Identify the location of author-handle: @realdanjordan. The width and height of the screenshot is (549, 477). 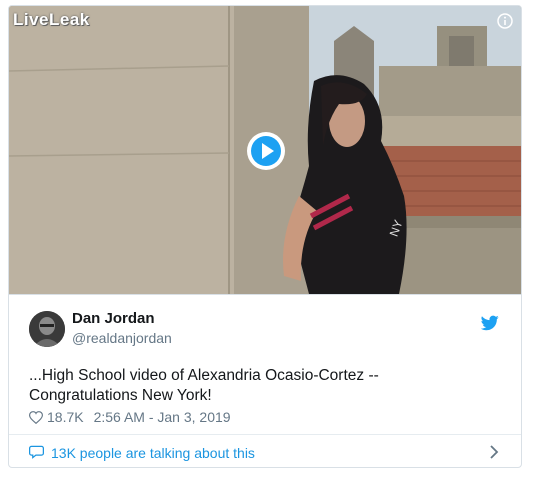
(122, 338).